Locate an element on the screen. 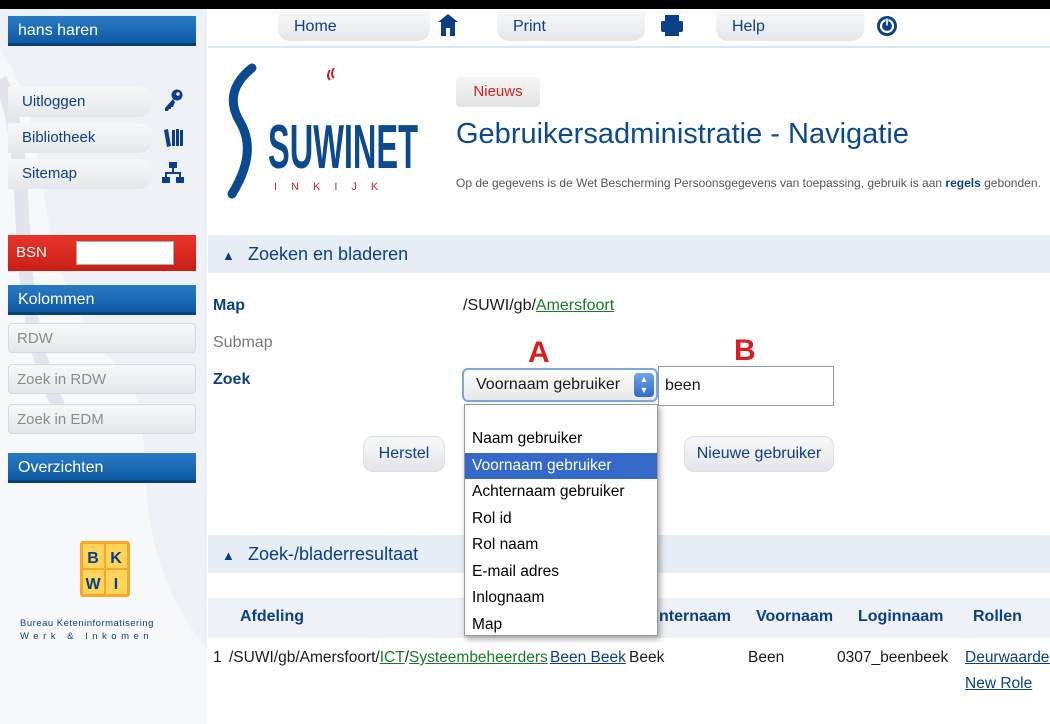 This screenshot has width=1050, height=724. dropdown-option: E-mail adres is located at coordinates (561, 572).